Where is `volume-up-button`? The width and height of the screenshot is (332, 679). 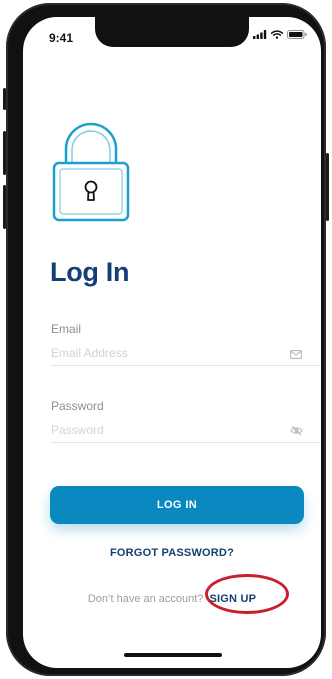
volume-up-button is located at coordinates (4, 153).